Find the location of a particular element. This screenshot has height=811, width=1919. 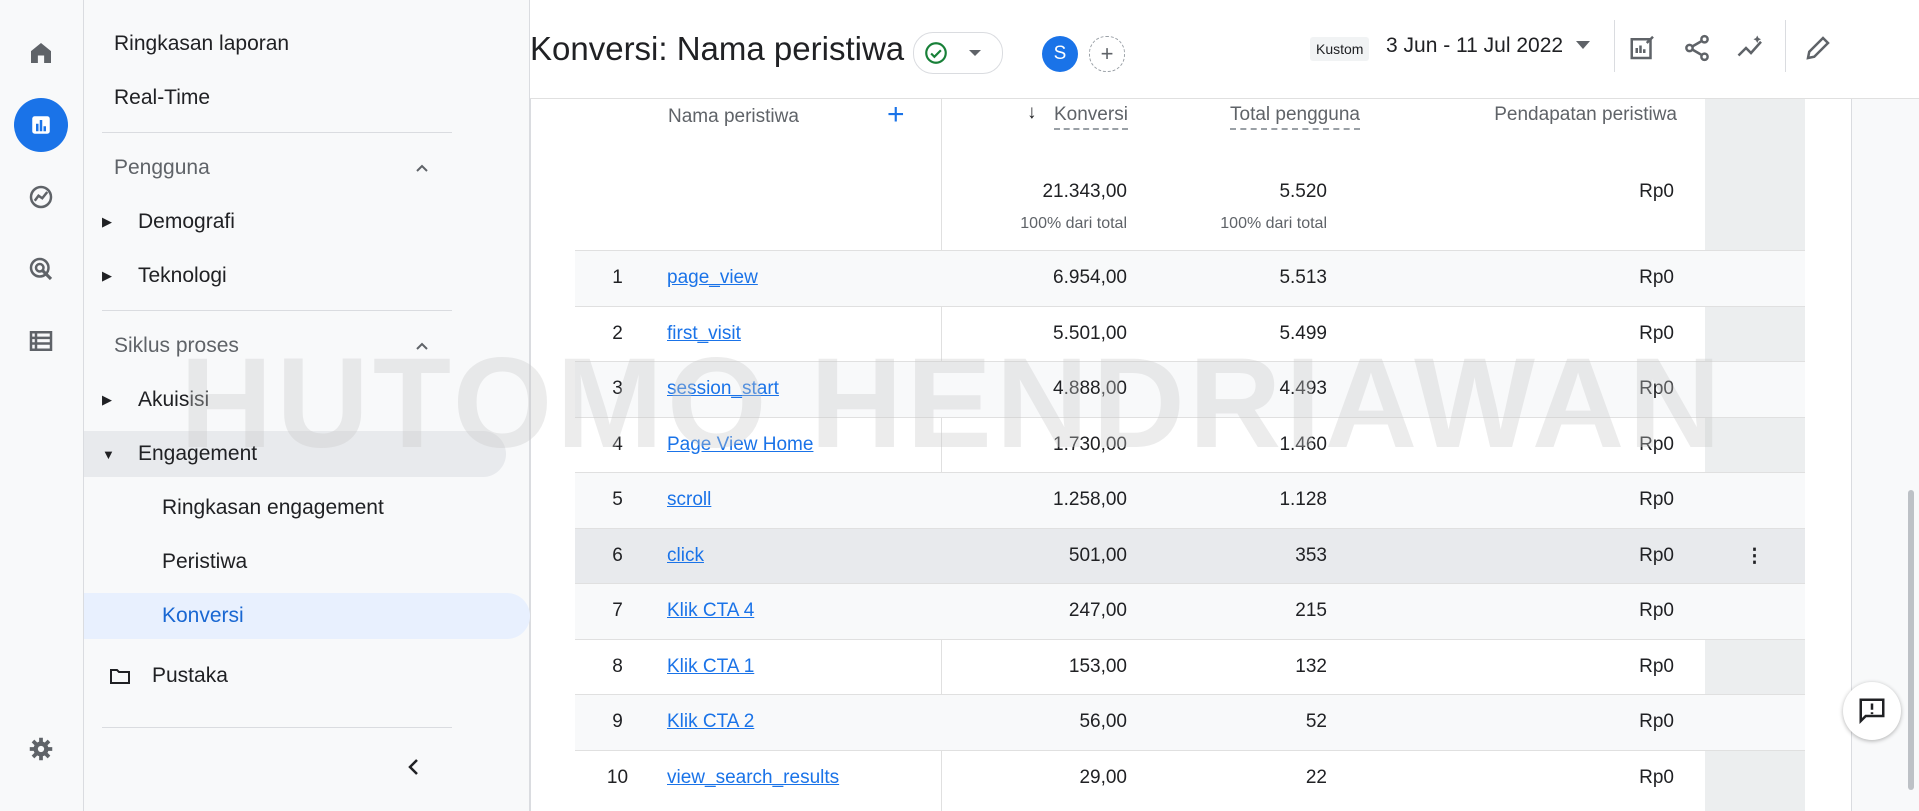

sidebar-item-tech: ▶ Teknologi is located at coordinates (295, 276).